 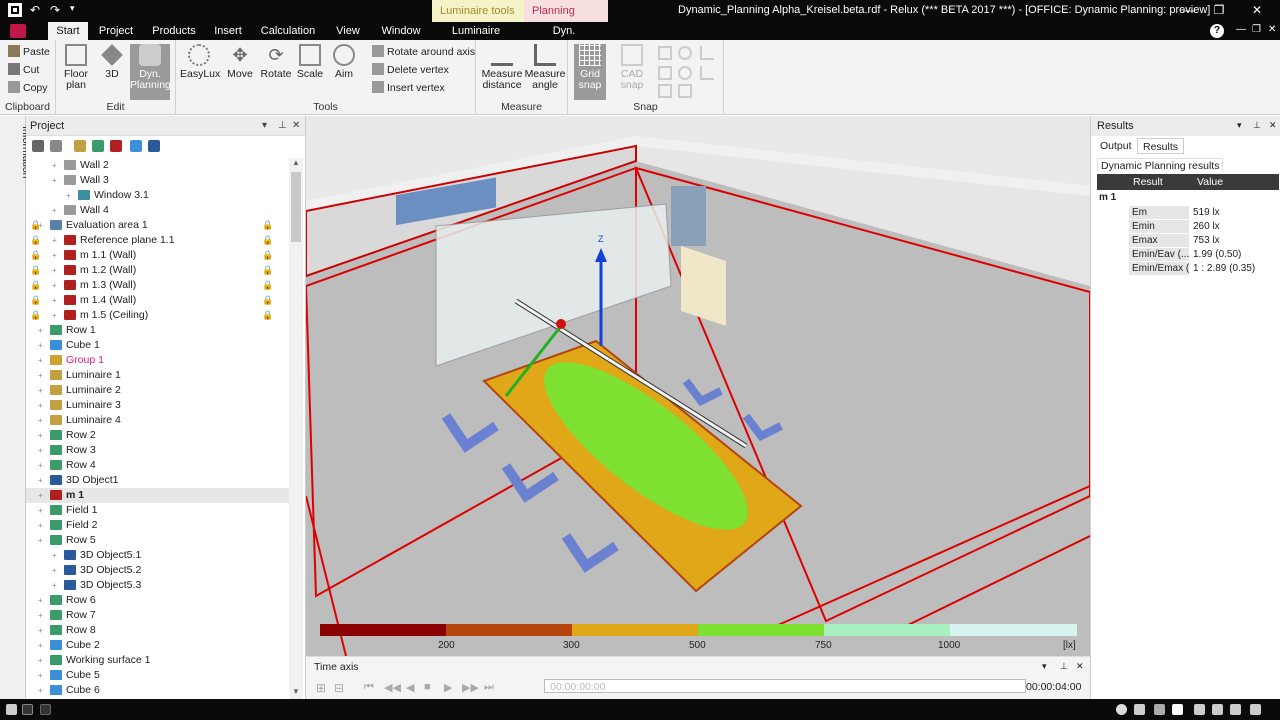 What do you see at coordinates (1257, 11) in the screenshot?
I see `close-button: ✕` at bounding box center [1257, 11].